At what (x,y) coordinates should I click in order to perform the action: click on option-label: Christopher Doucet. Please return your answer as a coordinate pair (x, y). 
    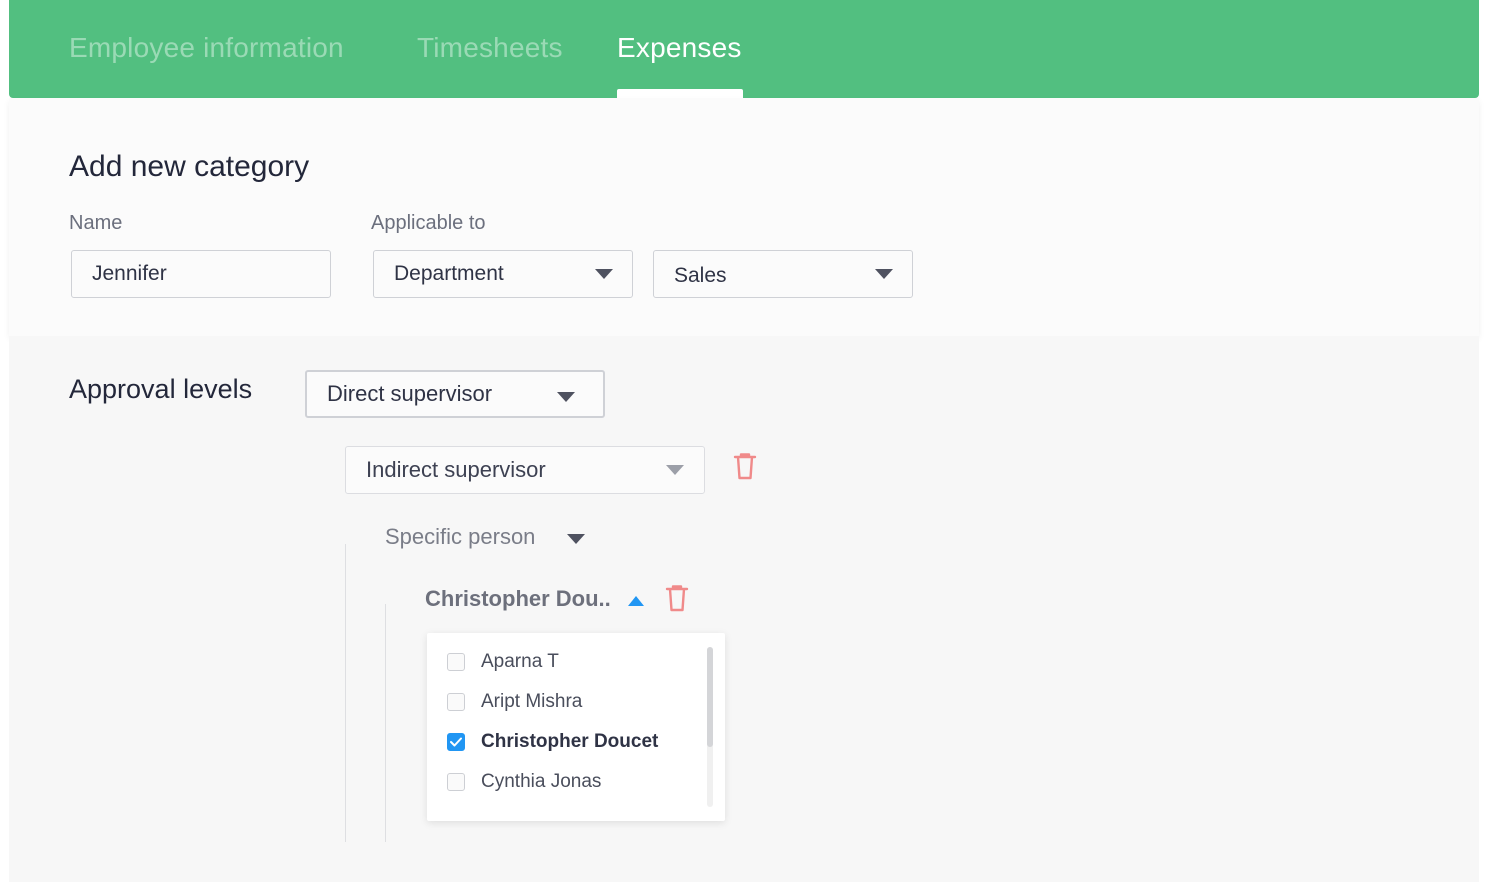
    Looking at the image, I should click on (570, 741).